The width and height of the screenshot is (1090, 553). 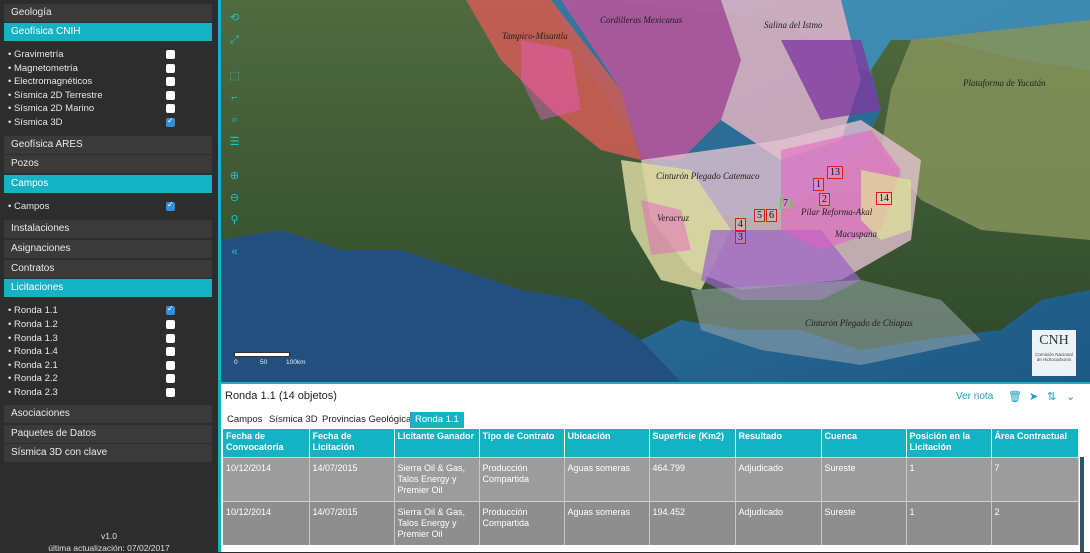 What do you see at coordinates (266, 443) in the screenshot?
I see `column-header: Fecha de Convocatoria` at bounding box center [266, 443].